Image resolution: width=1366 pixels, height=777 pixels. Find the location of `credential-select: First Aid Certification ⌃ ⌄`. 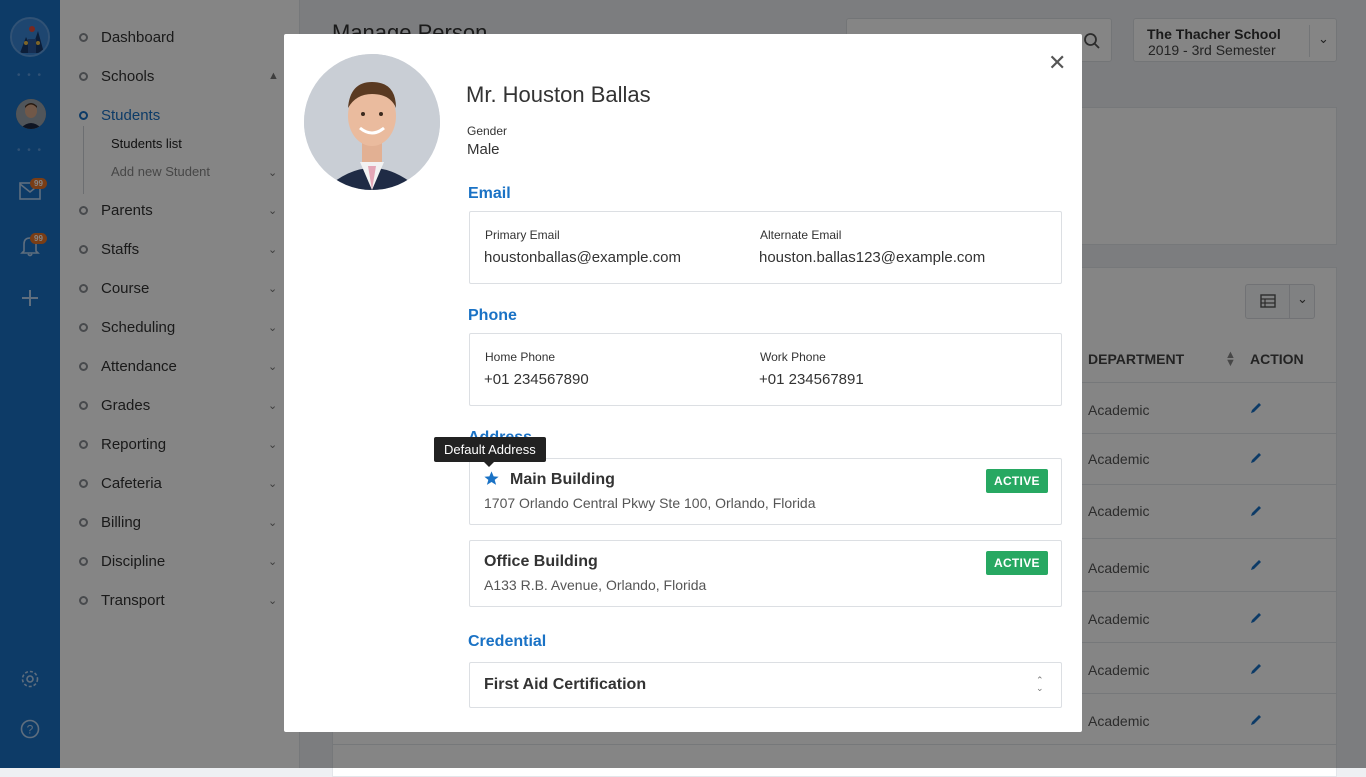

credential-select: First Aid Certification ⌃ ⌄ is located at coordinates (765, 685).